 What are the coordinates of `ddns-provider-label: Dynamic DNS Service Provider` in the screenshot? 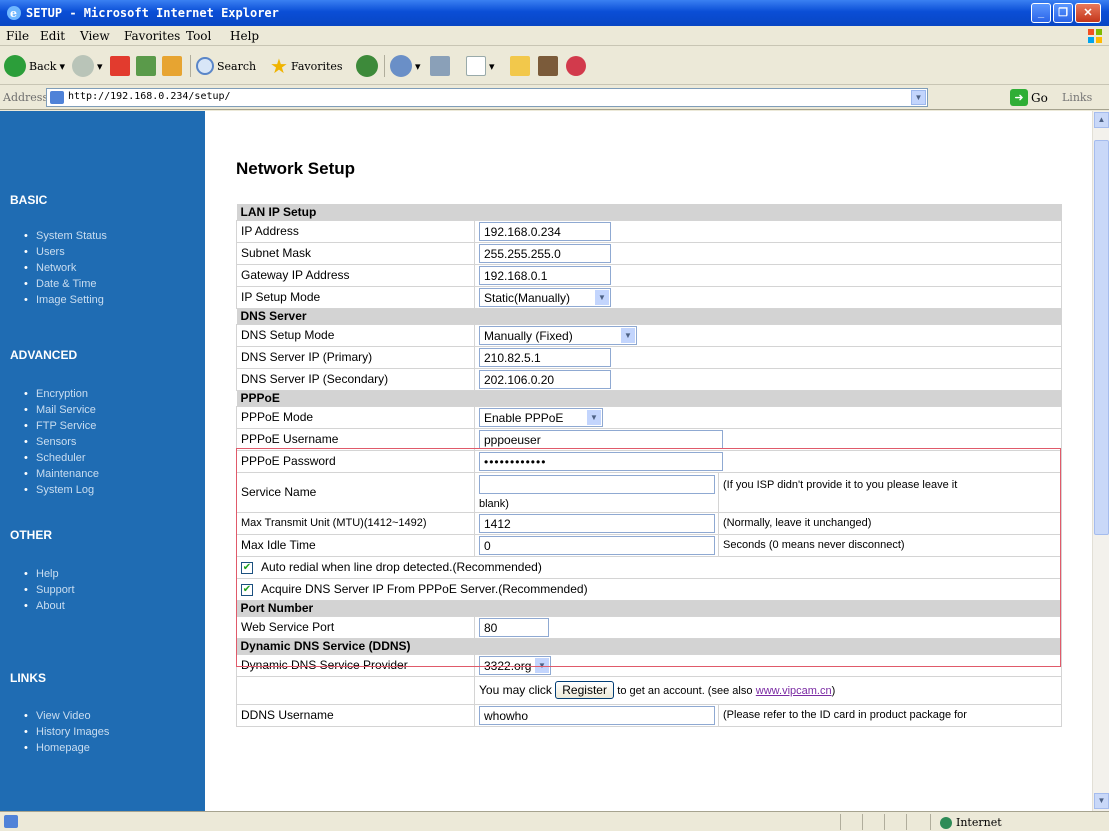 It's located at (355, 665).